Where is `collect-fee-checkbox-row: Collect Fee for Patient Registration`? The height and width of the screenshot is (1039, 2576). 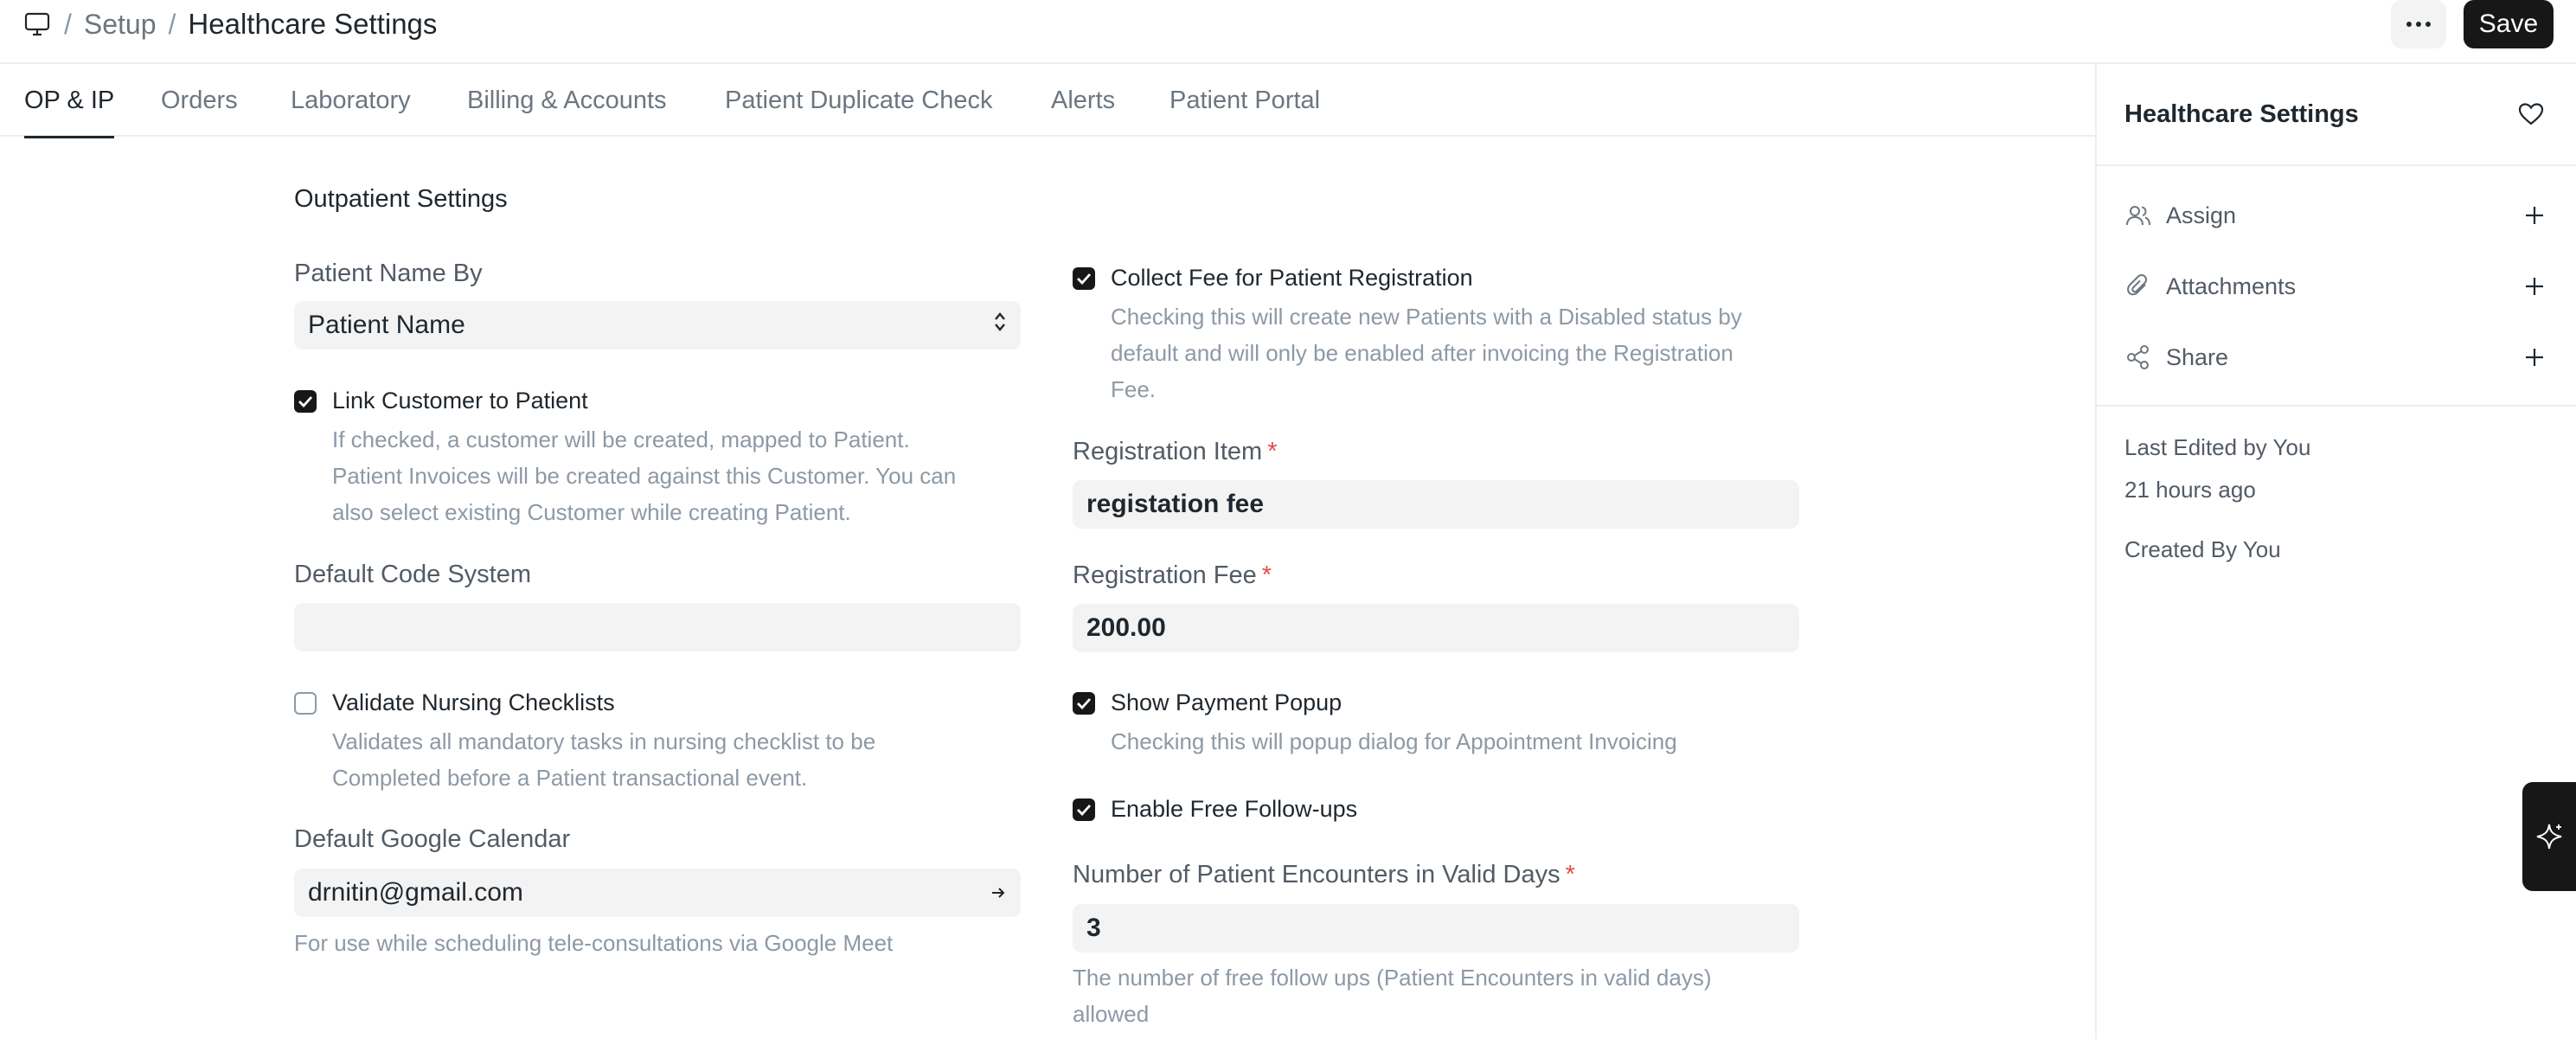
collect-fee-checkbox-row: Collect Fee for Patient Registration is located at coordinates (1273, 279).